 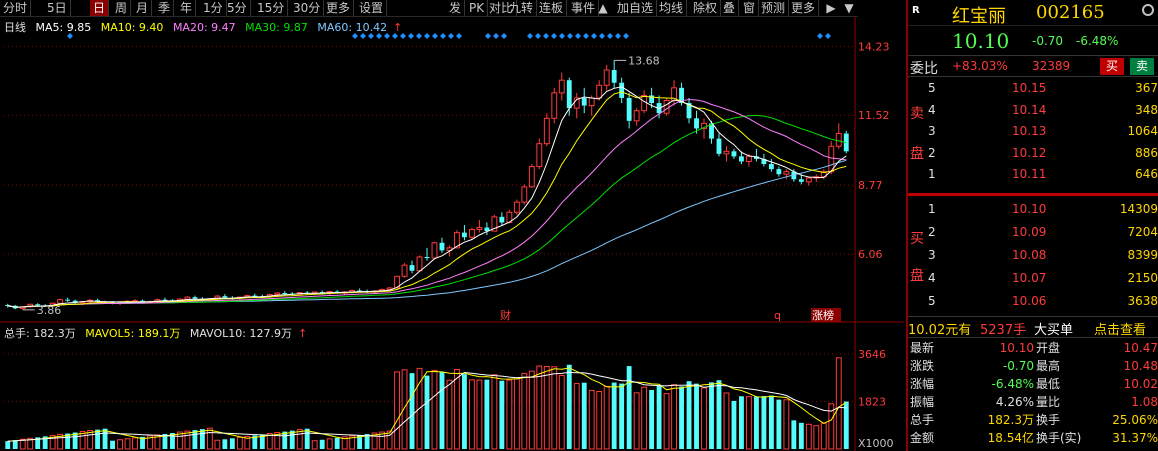 I want to click on toolbar-btn-3: 九转, so click(x=522, y=8).